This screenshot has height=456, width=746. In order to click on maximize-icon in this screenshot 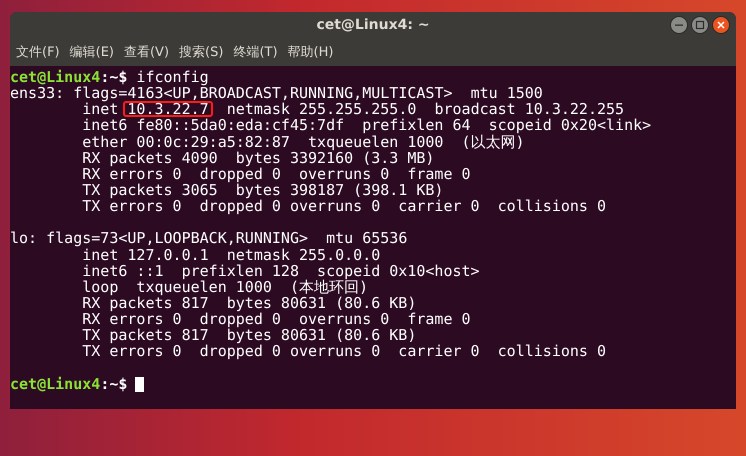, I will do `click(700, 25)`.